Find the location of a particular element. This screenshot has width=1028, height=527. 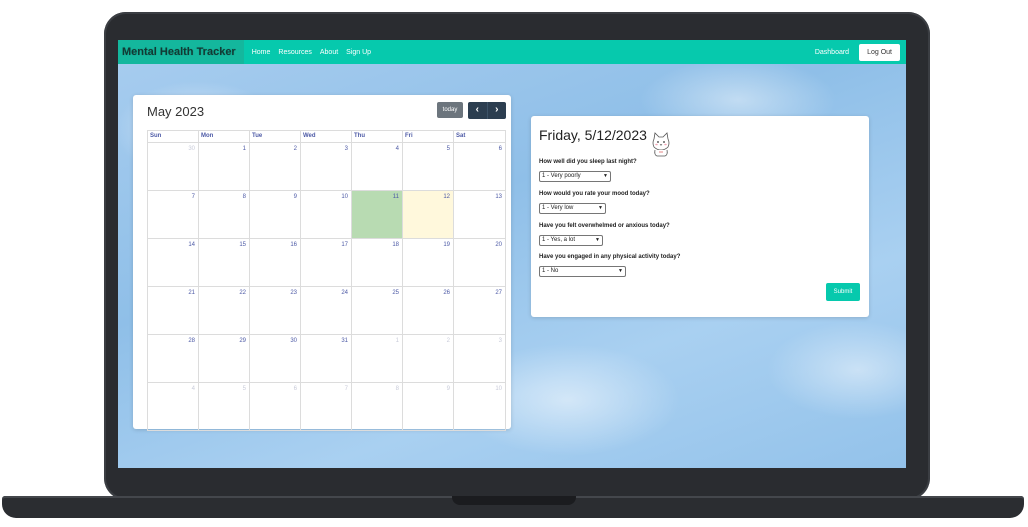

calendar-day: 19 is located at coordinates (428, 262).